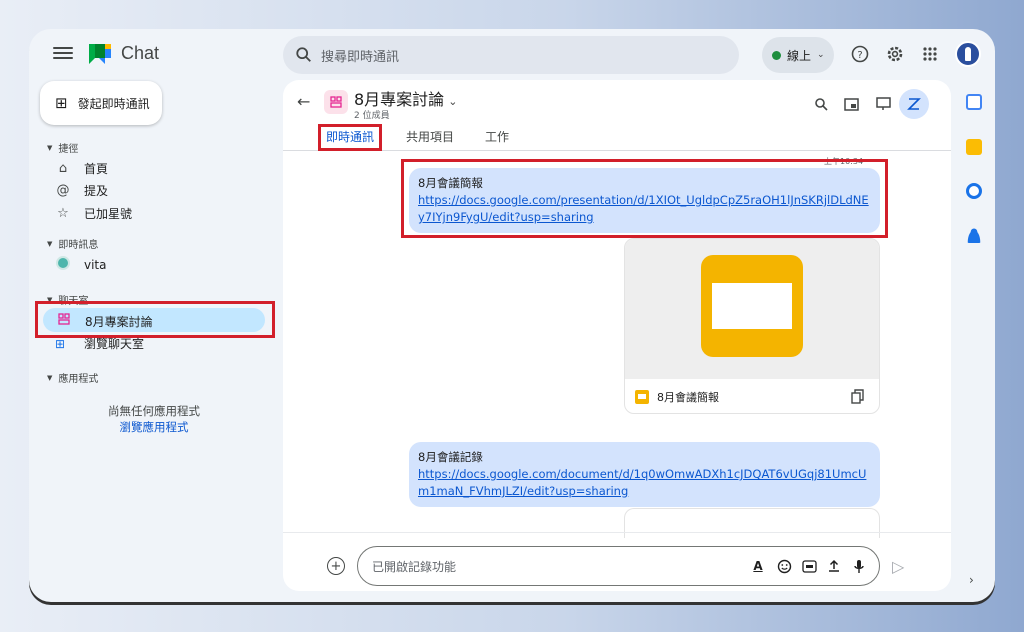 This screenshot has width=1024, height=632. I want to click on status-dot-icon, so click(776, 55).